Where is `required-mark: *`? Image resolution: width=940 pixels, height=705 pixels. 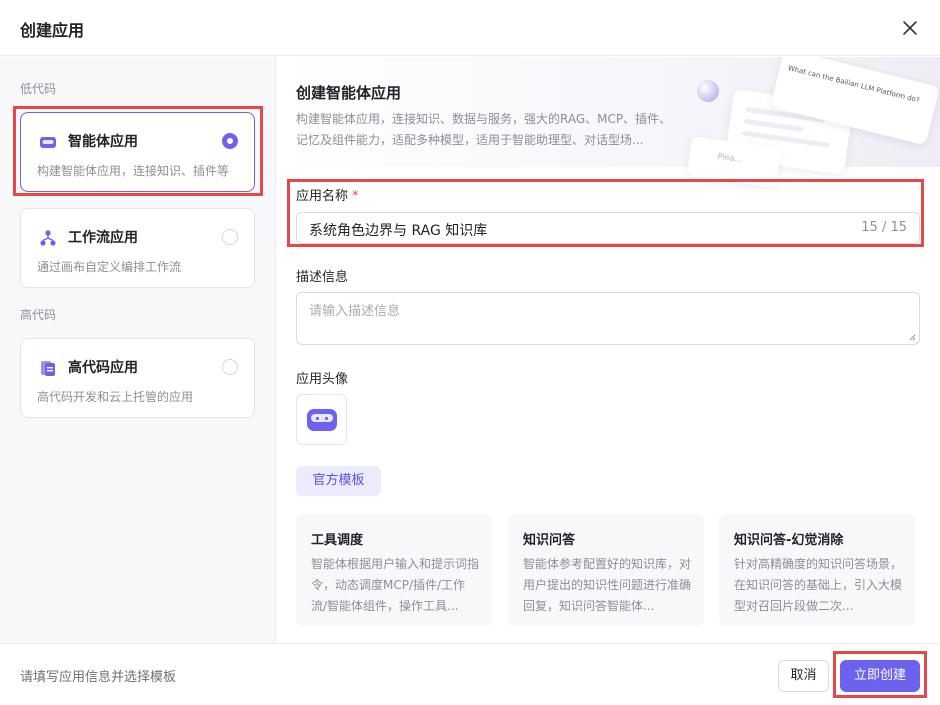
required-mark: * is located at coordinates (355, 196).